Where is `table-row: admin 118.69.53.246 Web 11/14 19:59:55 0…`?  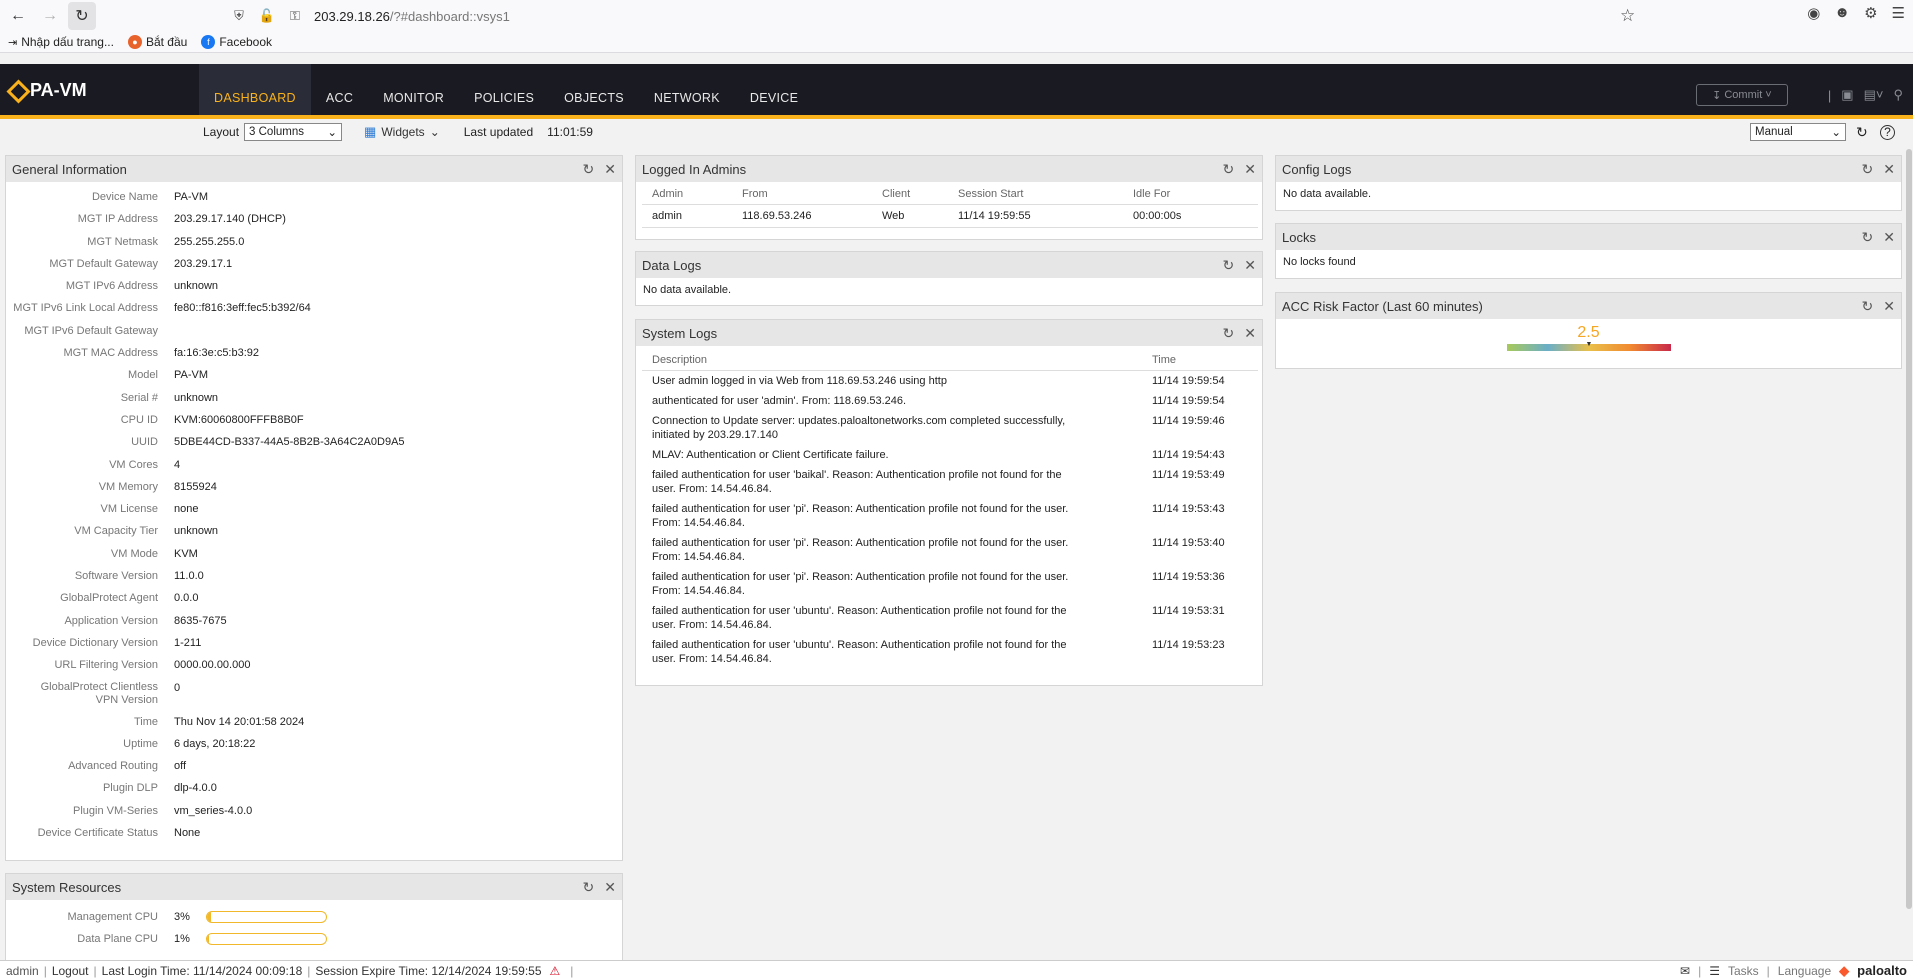 table-row: admin 118.69.53.246 Web 11/14 19:59:55 0… is located at coordinates (950, 216).